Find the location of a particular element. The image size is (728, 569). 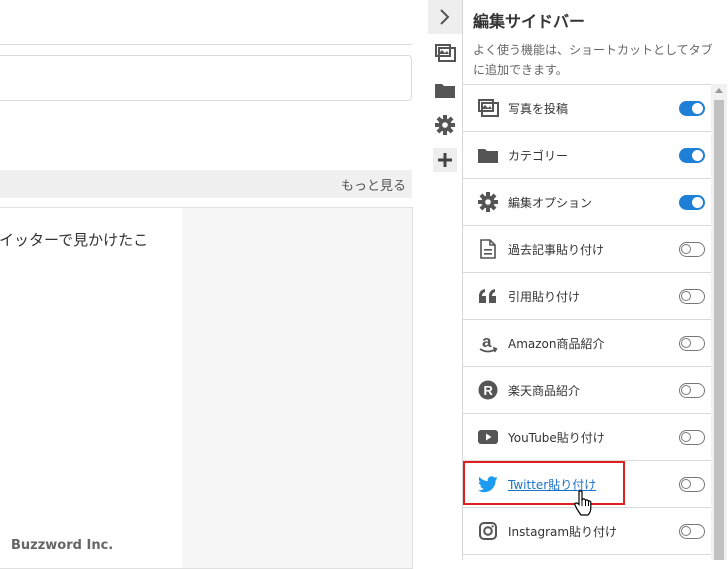

item-label: Instagram貼り付け is located at coordinates (563, 531).